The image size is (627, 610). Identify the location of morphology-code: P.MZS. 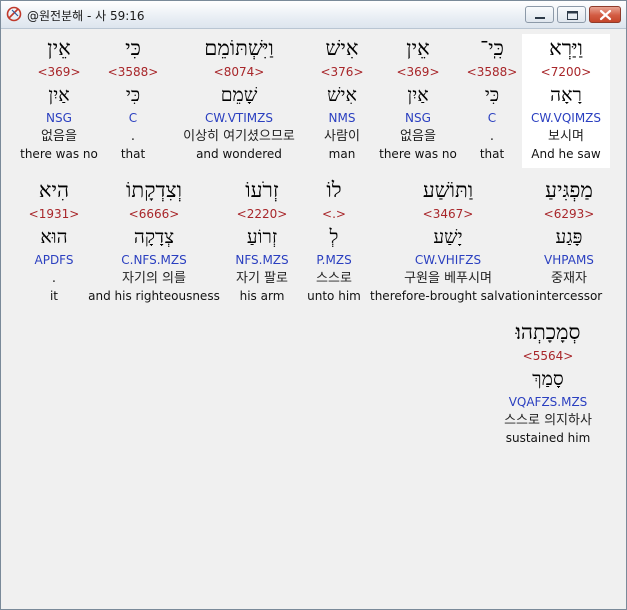
(334, 260).